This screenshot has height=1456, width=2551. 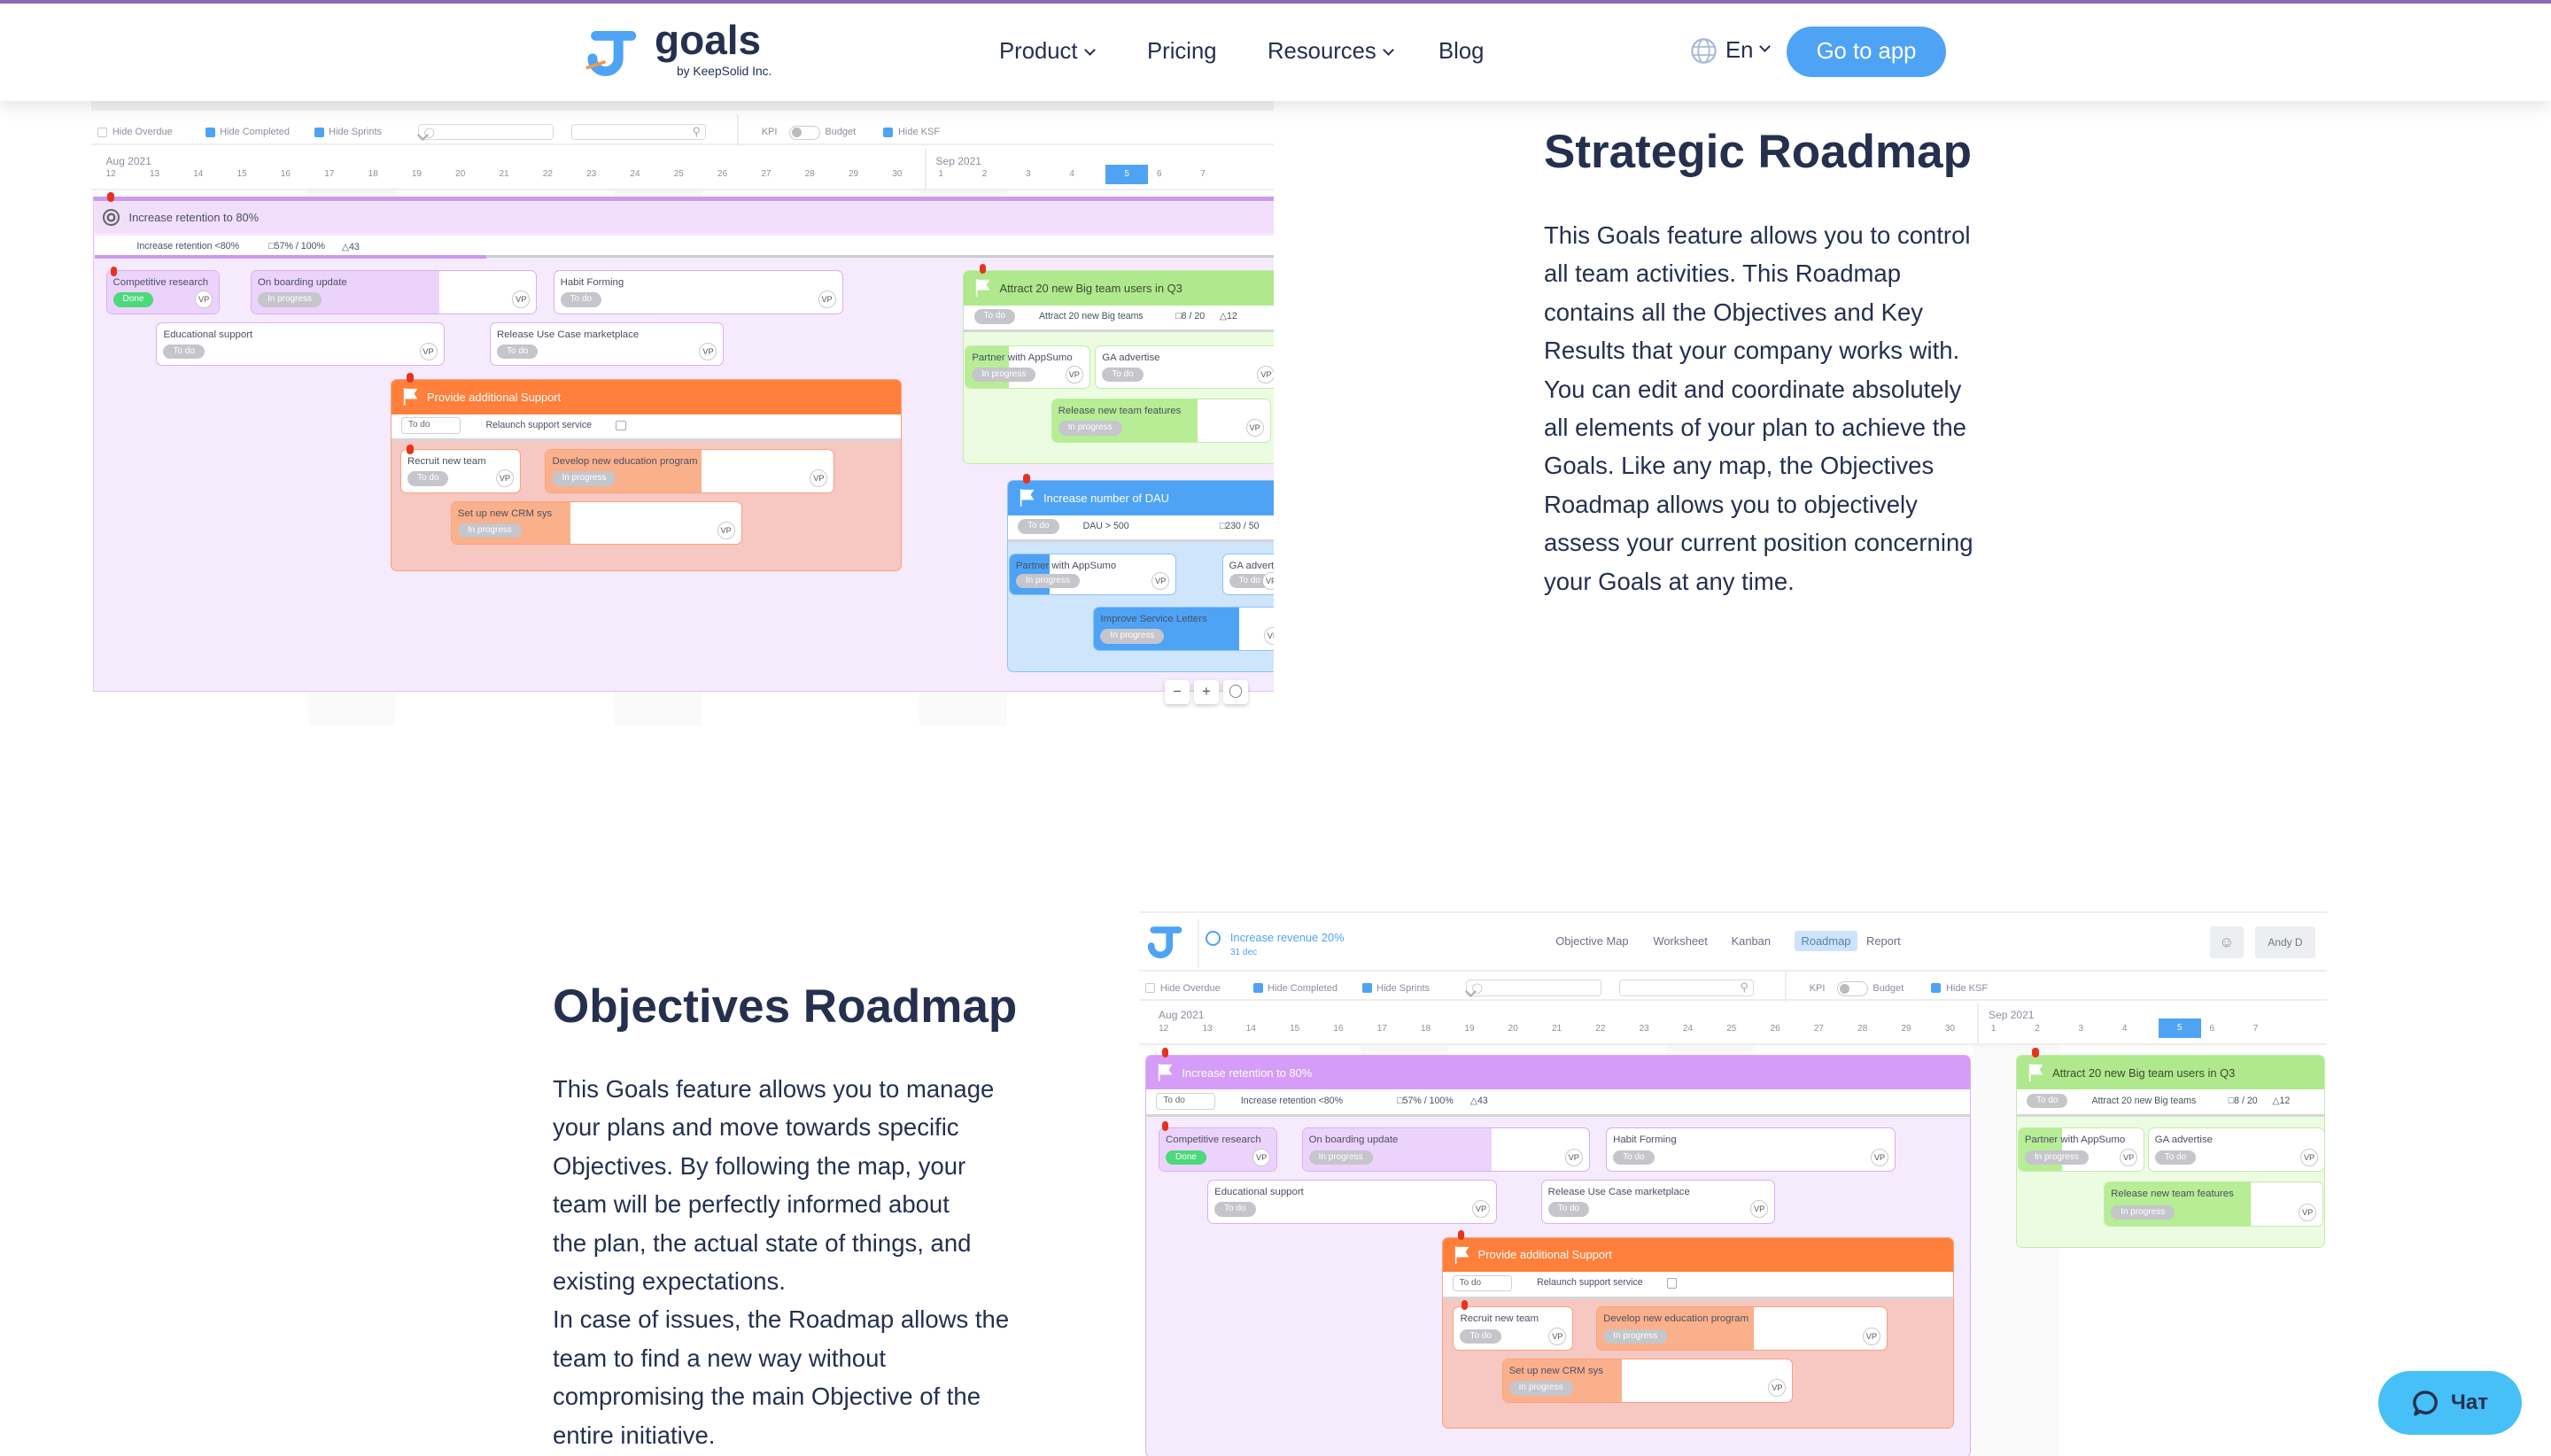 What do you see at coordinates (1182, 52) in the screenshot?
I see `nav-pricing: Pricing` at bounding box center [1182, 52].